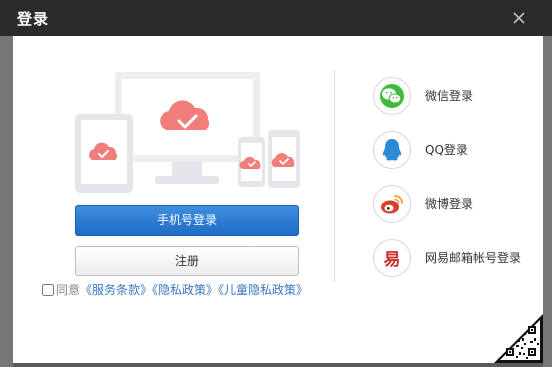 This screenshot has width=552, height=367. Describe the element at coordinates (449, 96) in the screenshot. I see `wechat-login-label: 微信登录` at that location.